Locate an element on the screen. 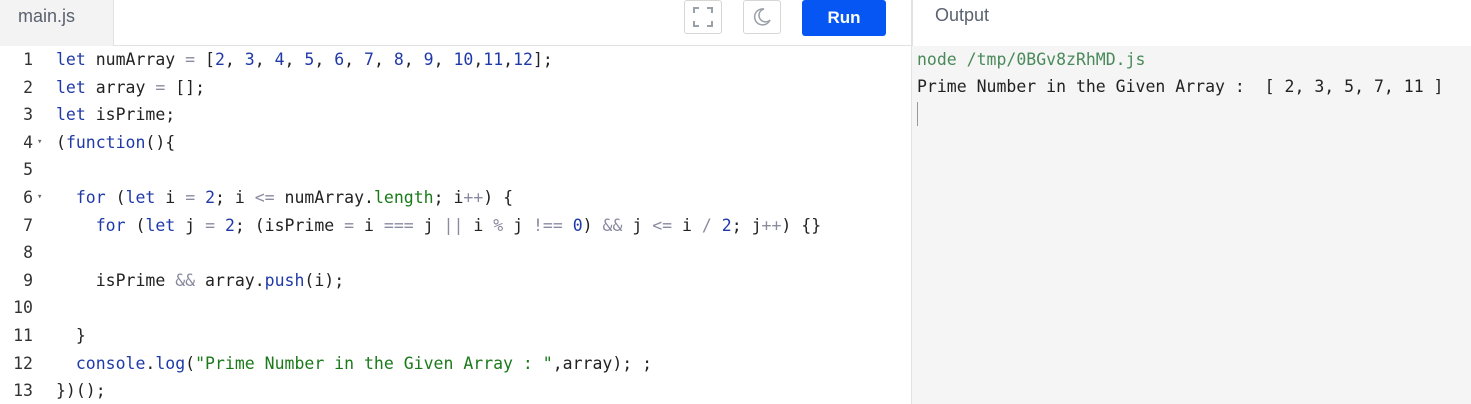 This screenshot has width=1471, height=404. code-text: let array = []; is located at coordinates (131, 87).